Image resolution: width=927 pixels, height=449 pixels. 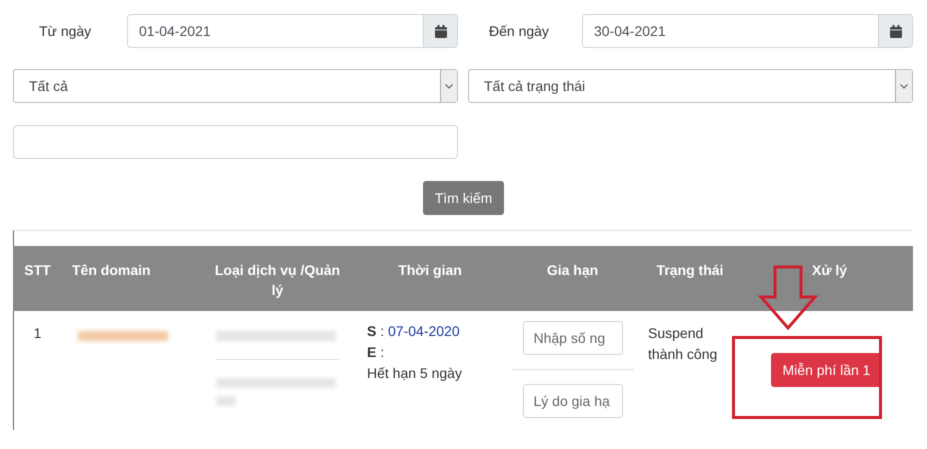 What do you see at coordinates (292, 31) in the screenshot?
I see `from-date-field: 01-04-2021` at bounding box center [292, 31].